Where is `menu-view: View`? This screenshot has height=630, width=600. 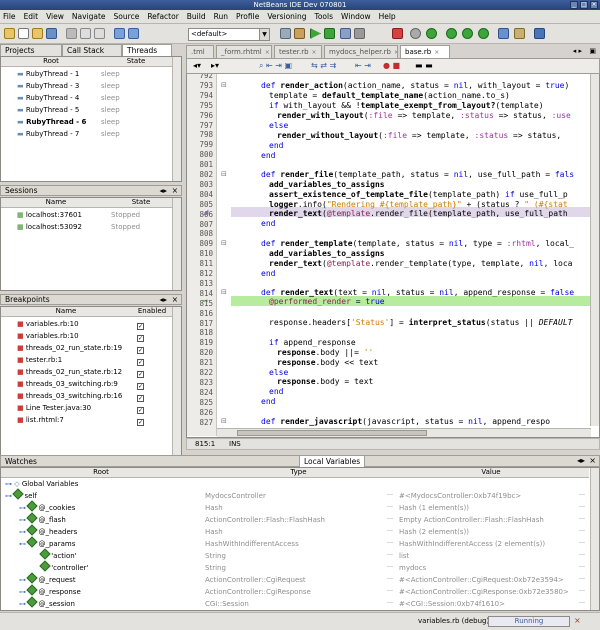 menu-view: View is located at coordinates (55, 16).